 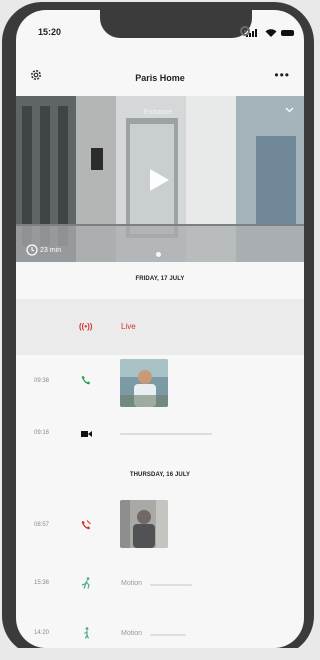 I want to click on live-row: ((•)) Live, so click(x=160, y=327).